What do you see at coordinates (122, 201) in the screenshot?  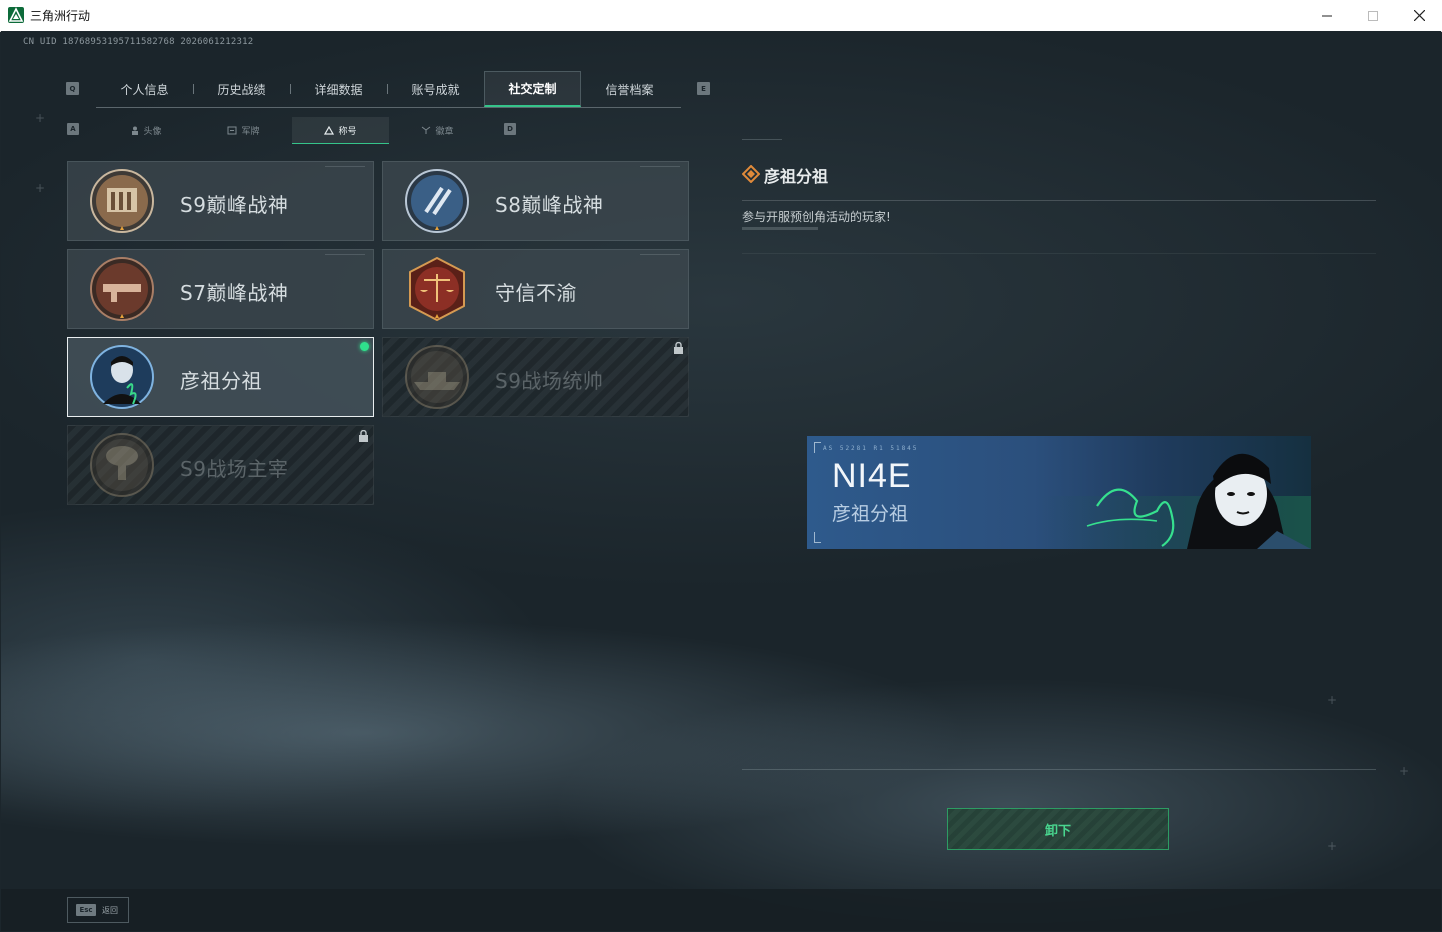 I see `s9-peak-badge-icon` at bounding box center [122, 201].